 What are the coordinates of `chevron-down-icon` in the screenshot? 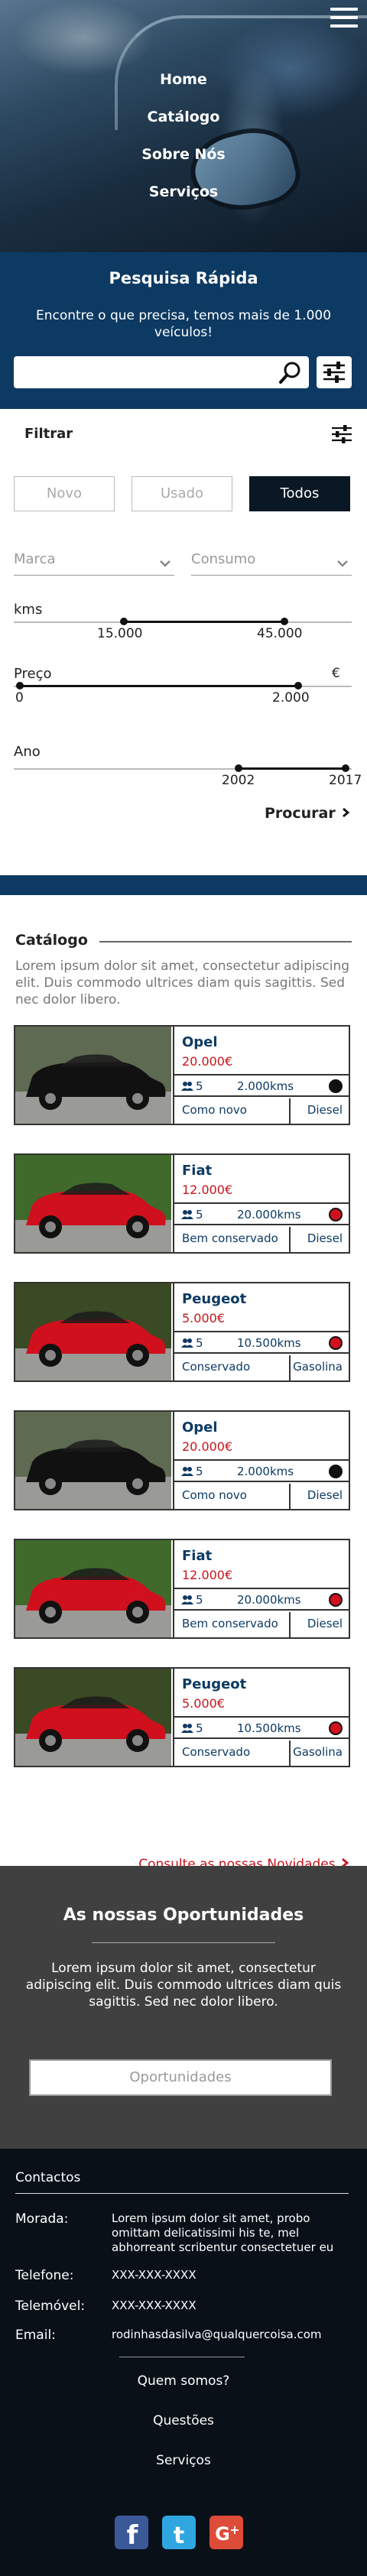 It's located at (342, 564).